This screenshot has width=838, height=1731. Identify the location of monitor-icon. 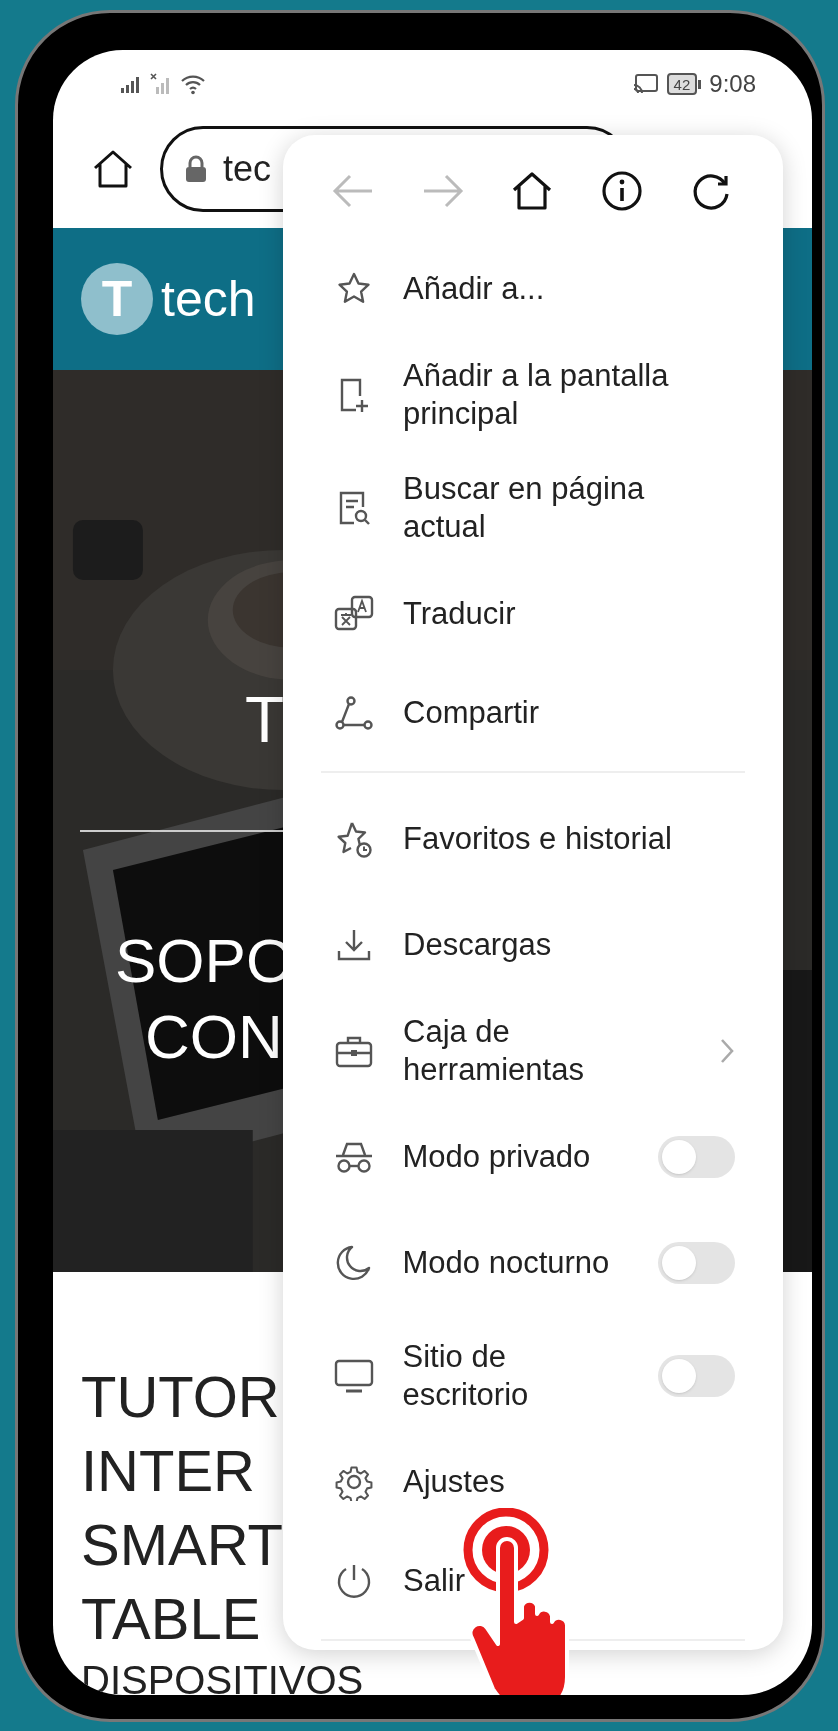
(353, 1375).